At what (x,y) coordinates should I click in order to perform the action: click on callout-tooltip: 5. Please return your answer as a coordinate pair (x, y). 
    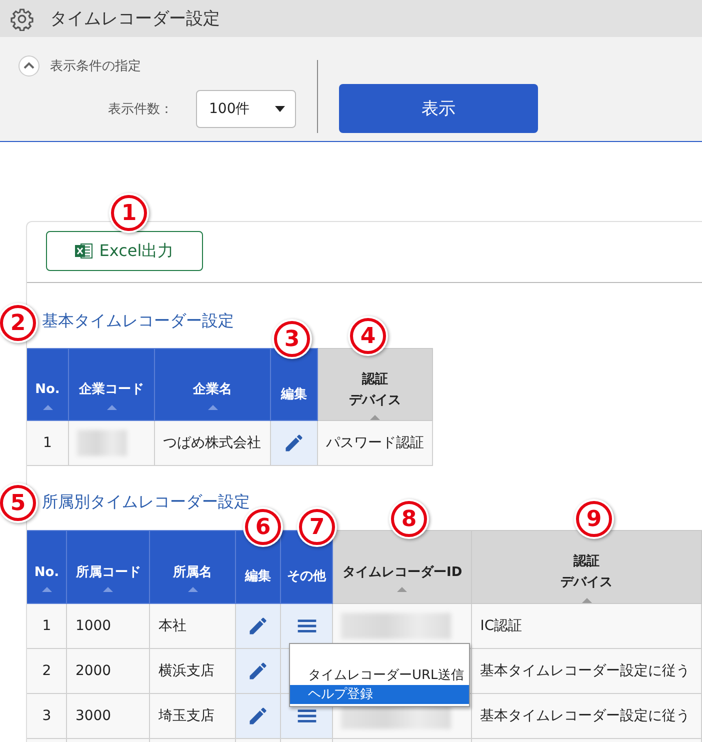
    Looking at the image, I should click on (18, 503).